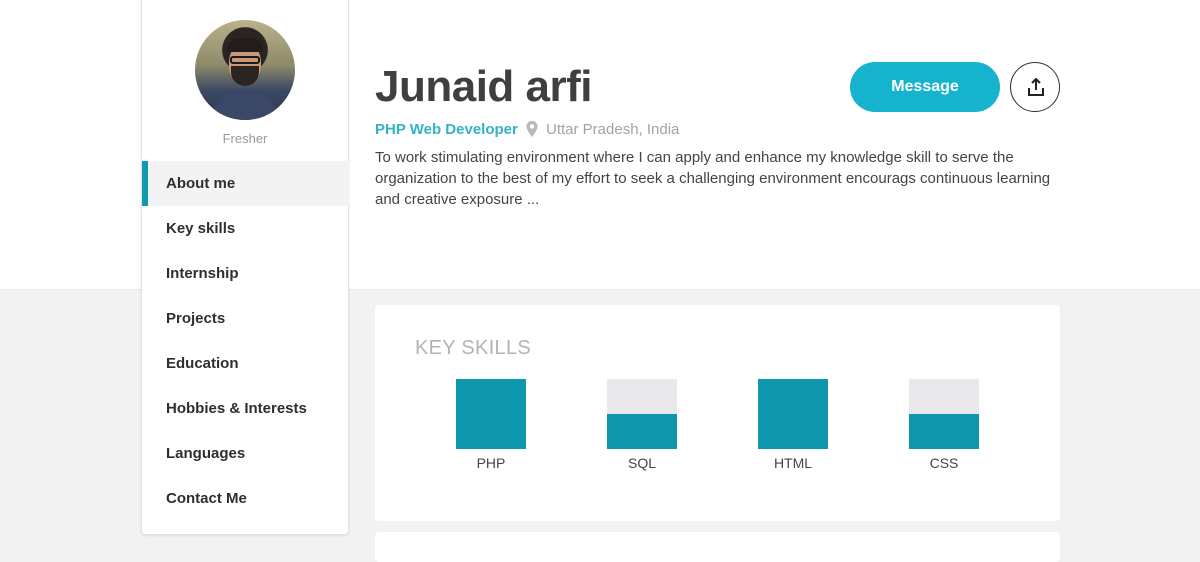 The image size is (1200, 562). Describe the element at coordinates (245, 498) in the screenshot. I see `sidebar-item-contact-me: Contact Me` at that location.